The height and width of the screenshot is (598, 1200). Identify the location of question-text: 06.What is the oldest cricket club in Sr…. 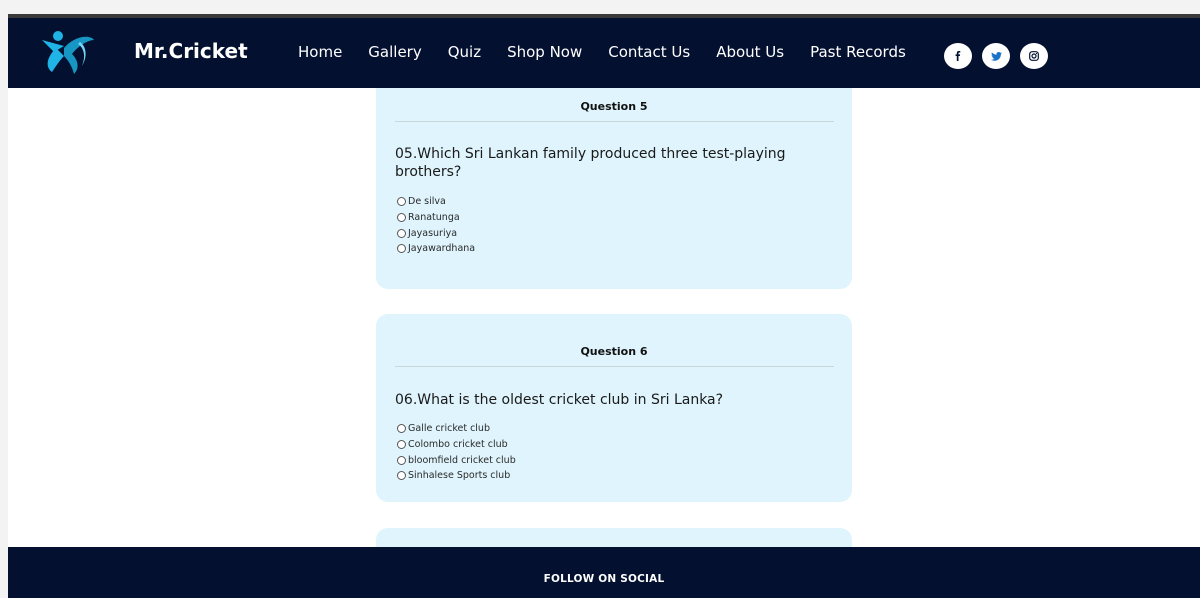
(559, 400).